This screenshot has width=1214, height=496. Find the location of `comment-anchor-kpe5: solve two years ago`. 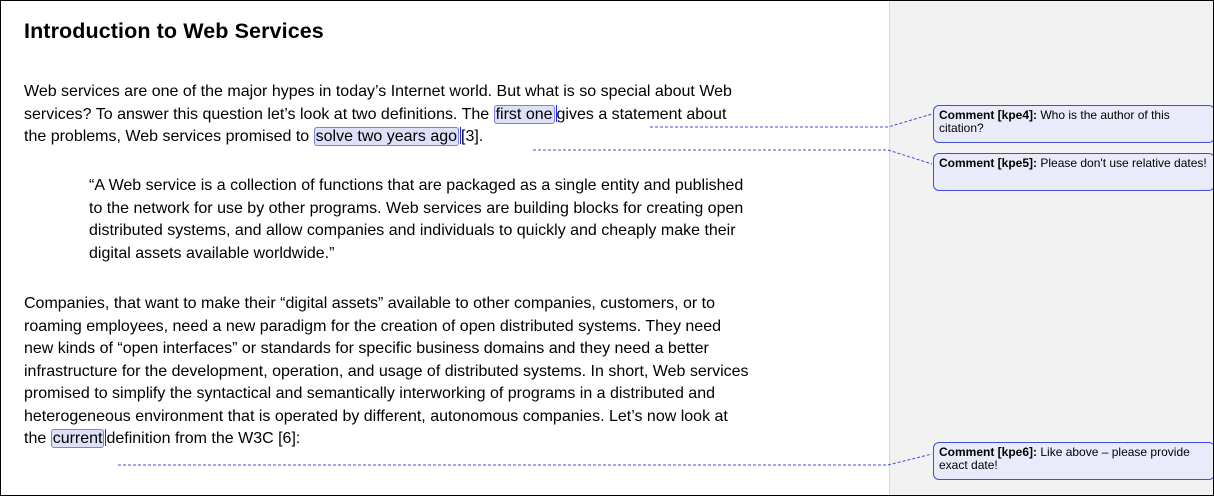

comment-anchor-kpe5: solve two years ago is located at coordinates (386, 136).